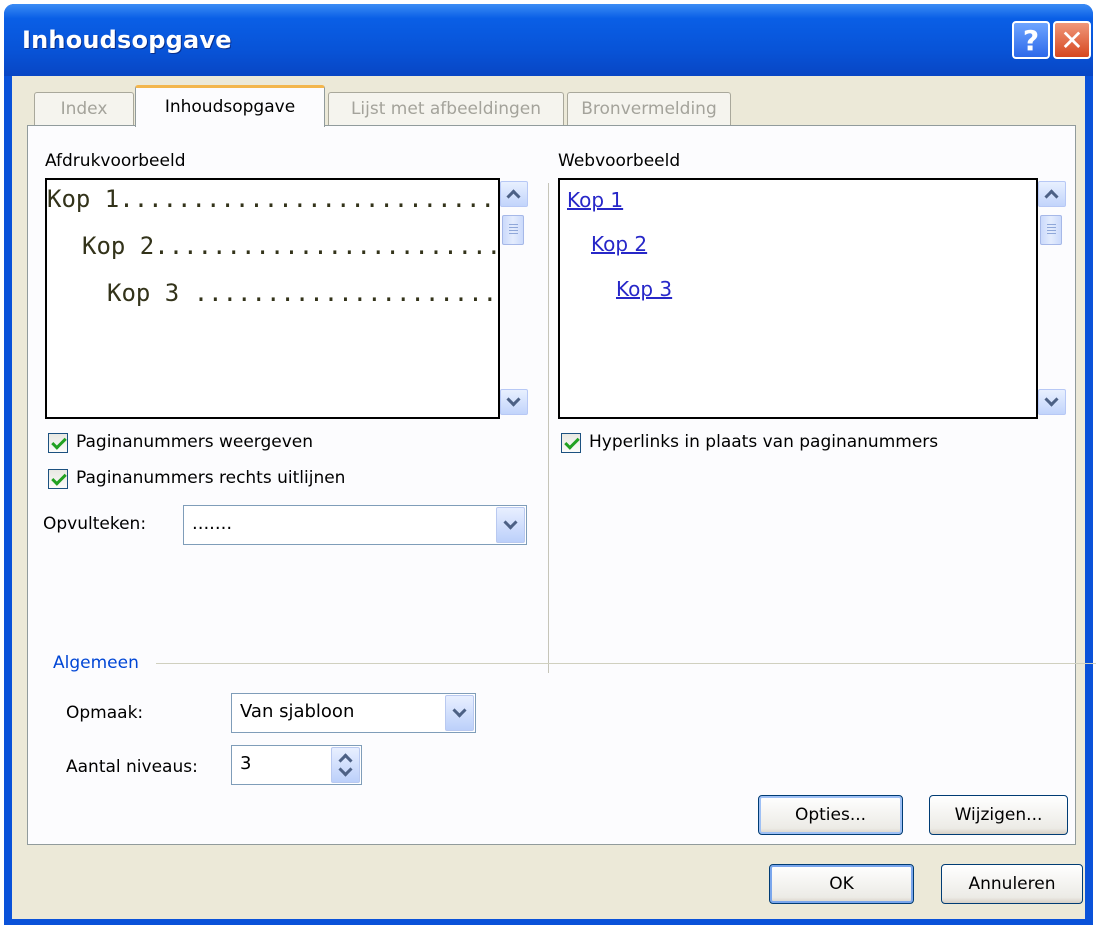 The image size is (1097, 929). What do you see at coordinates (58, 443) in the screenshot?
I see `show-page-numbers-checkbox` at bounding box center [58, 443].